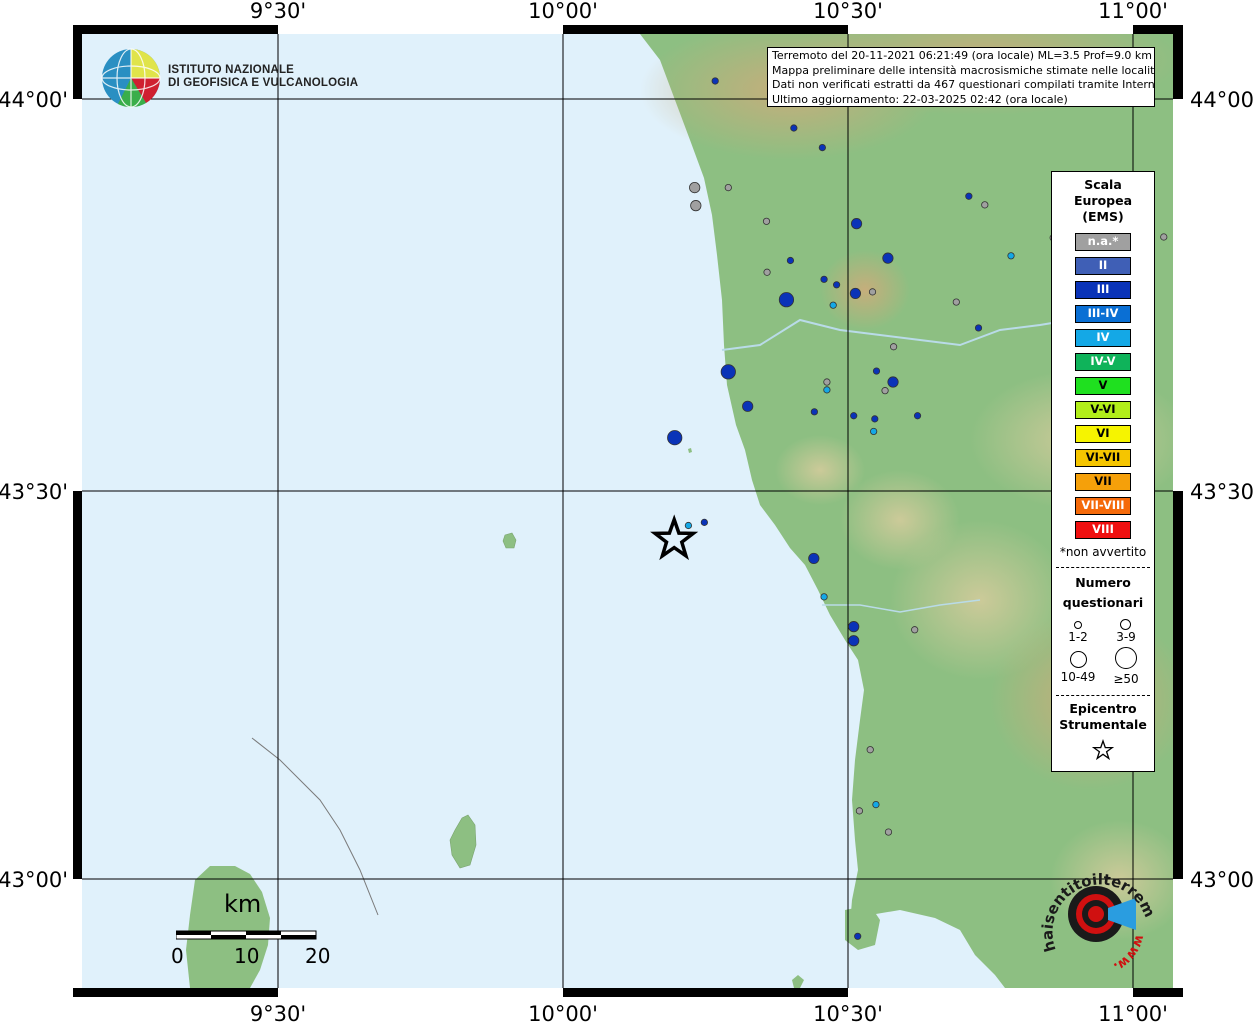 This screenshot has width=1256, height=1024. Describe the element at coordinates (865, 290) in the screenshot. I see `relief-pisan-mountains` at that location.